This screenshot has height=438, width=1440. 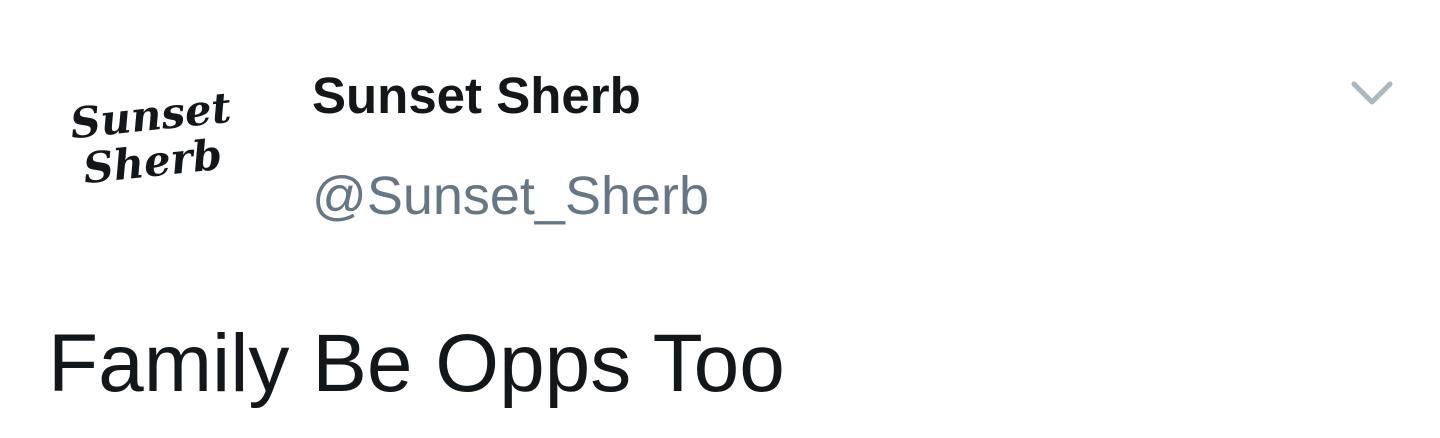 I want to click on avatar: Sunset Sherb, so click(x=152, y=138).